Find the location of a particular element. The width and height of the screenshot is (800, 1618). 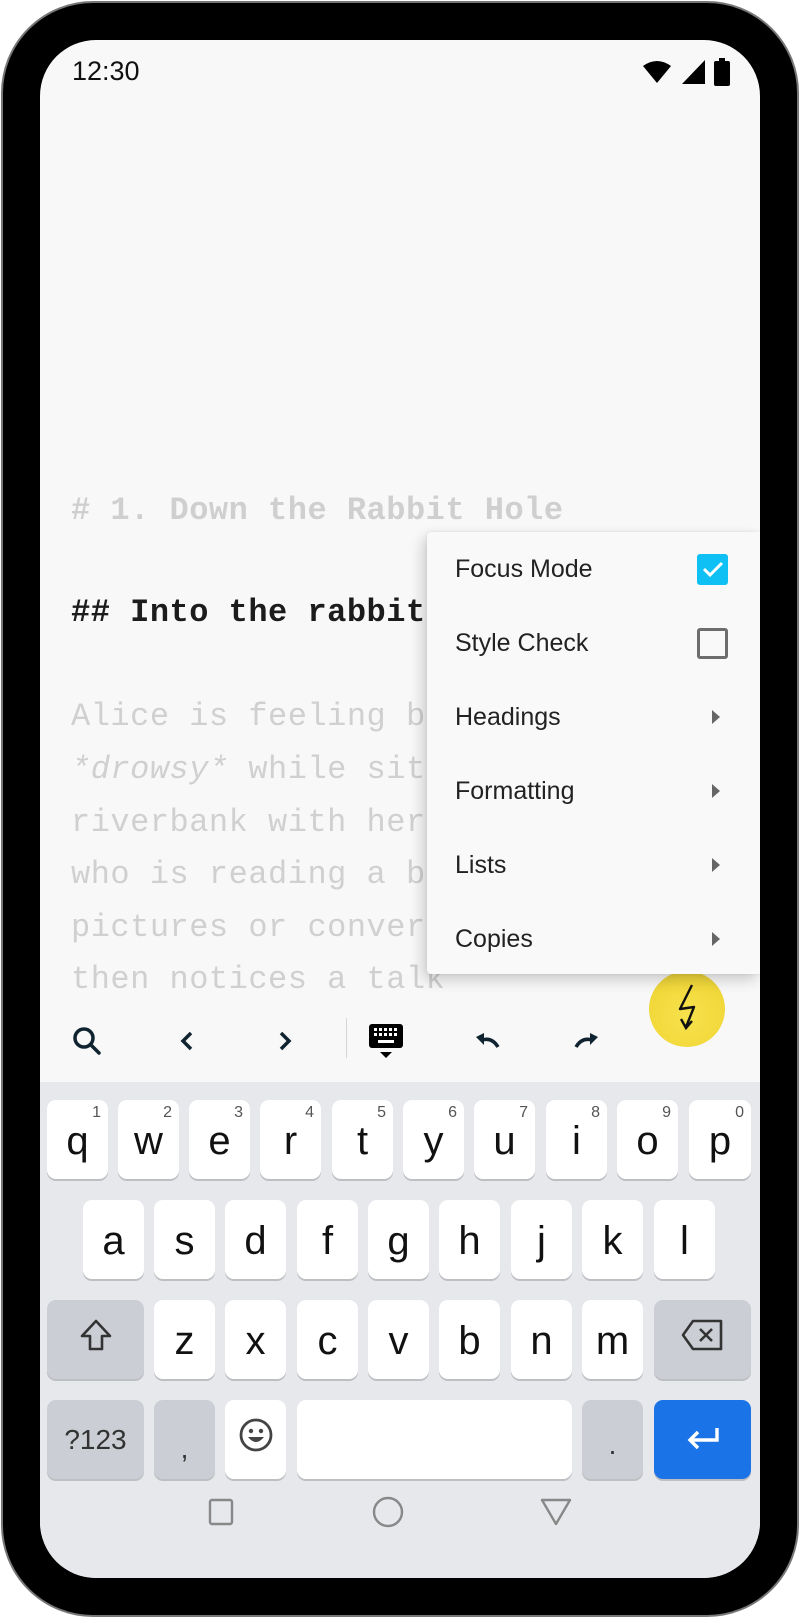

checkmark-icon is located at coordinates (712, 569).